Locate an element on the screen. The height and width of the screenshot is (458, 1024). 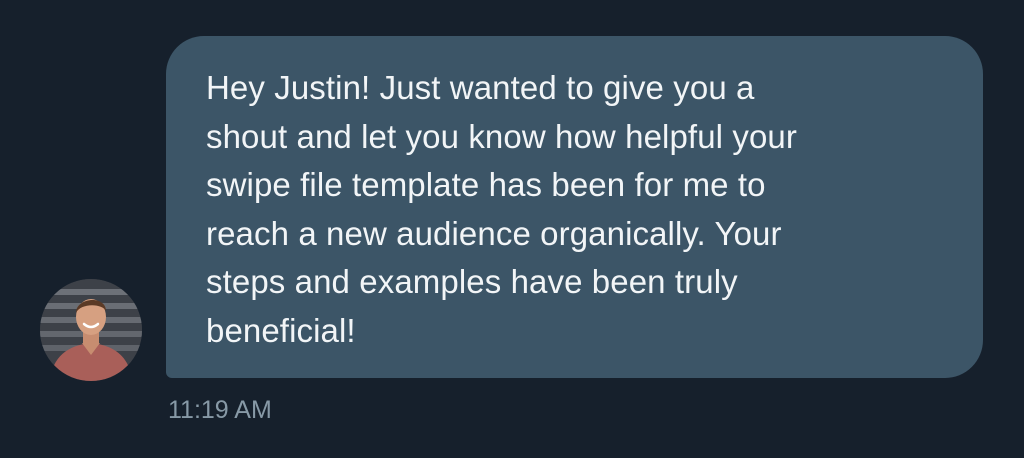
message-timestamp: 11:19 AM is located at coordinates (220, 410).